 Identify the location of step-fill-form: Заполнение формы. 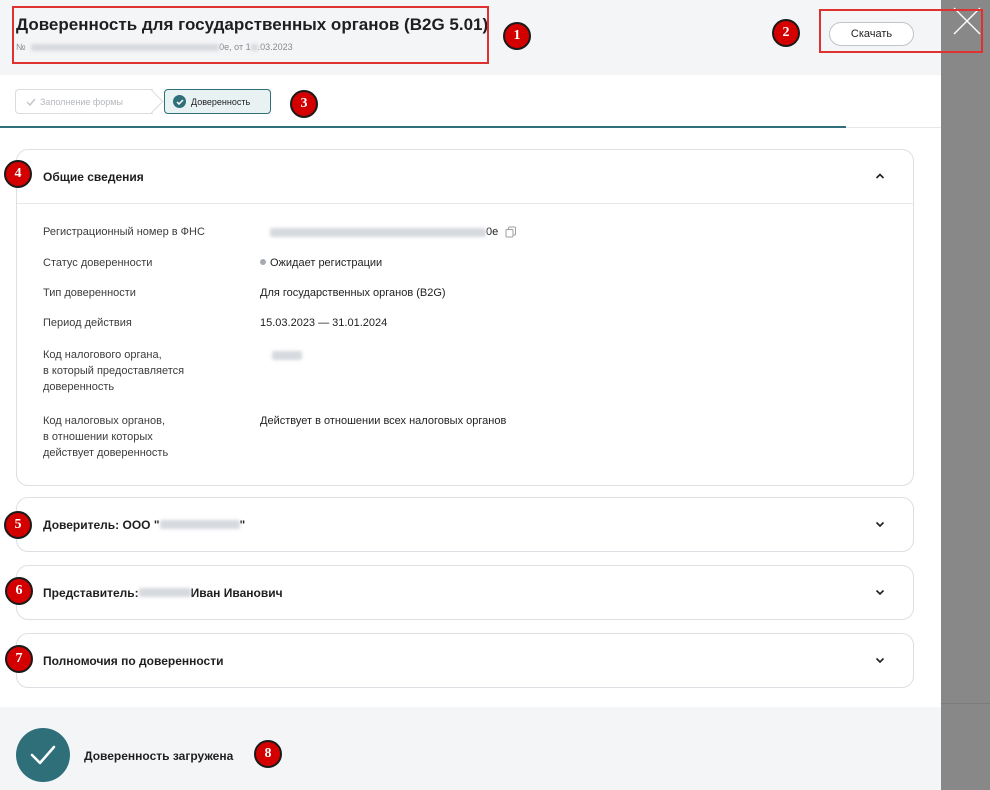
(89, 101).